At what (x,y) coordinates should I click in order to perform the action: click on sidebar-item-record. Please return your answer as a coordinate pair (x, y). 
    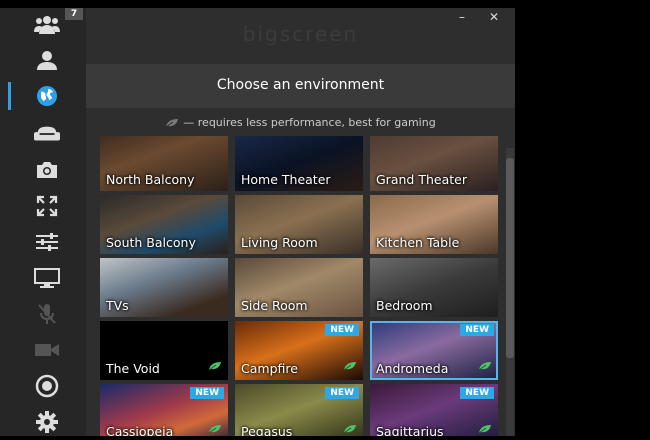
    Looking at the image, I should click on (43, 386).